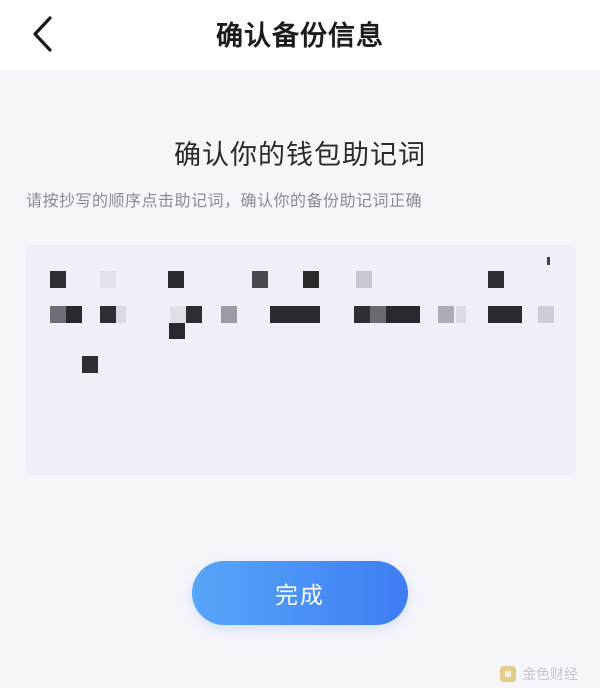 The height and width of the screenshot is (688, 600). I want to click on header: 确认备份信息, so click(300, 35).